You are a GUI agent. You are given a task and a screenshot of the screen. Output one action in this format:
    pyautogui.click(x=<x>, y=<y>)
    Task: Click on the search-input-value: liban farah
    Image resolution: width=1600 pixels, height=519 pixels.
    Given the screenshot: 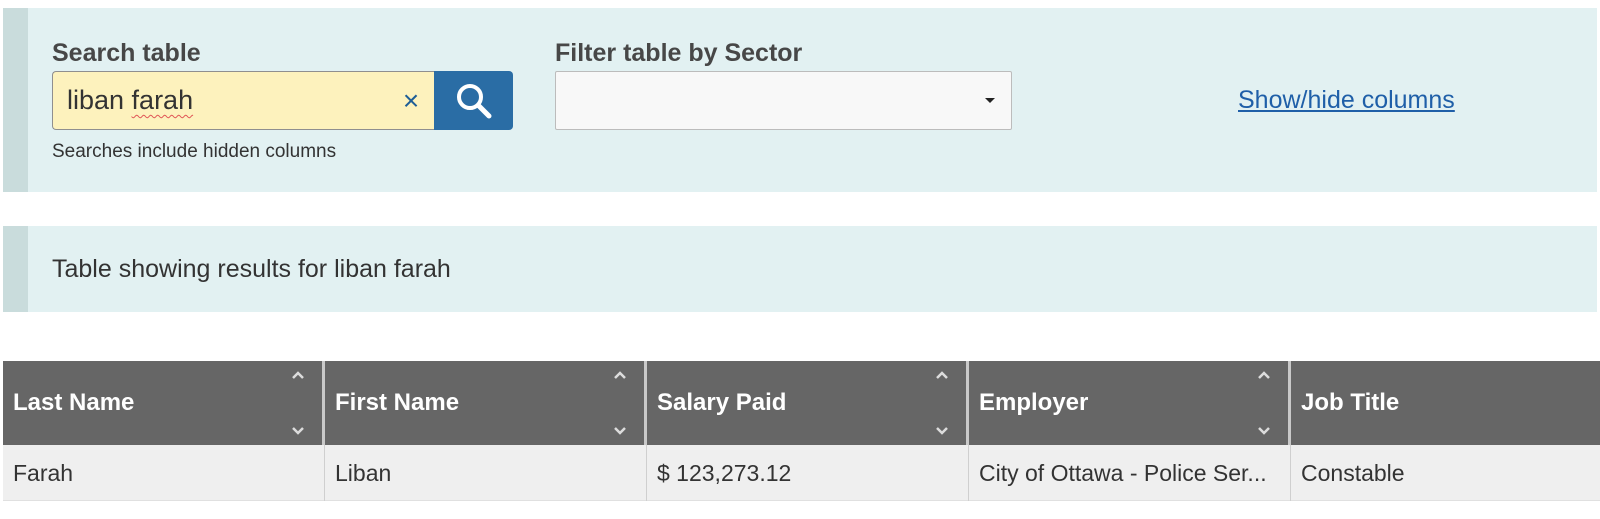 What is the action you would take?
    pyautogui.click(x=130, y=100)
    